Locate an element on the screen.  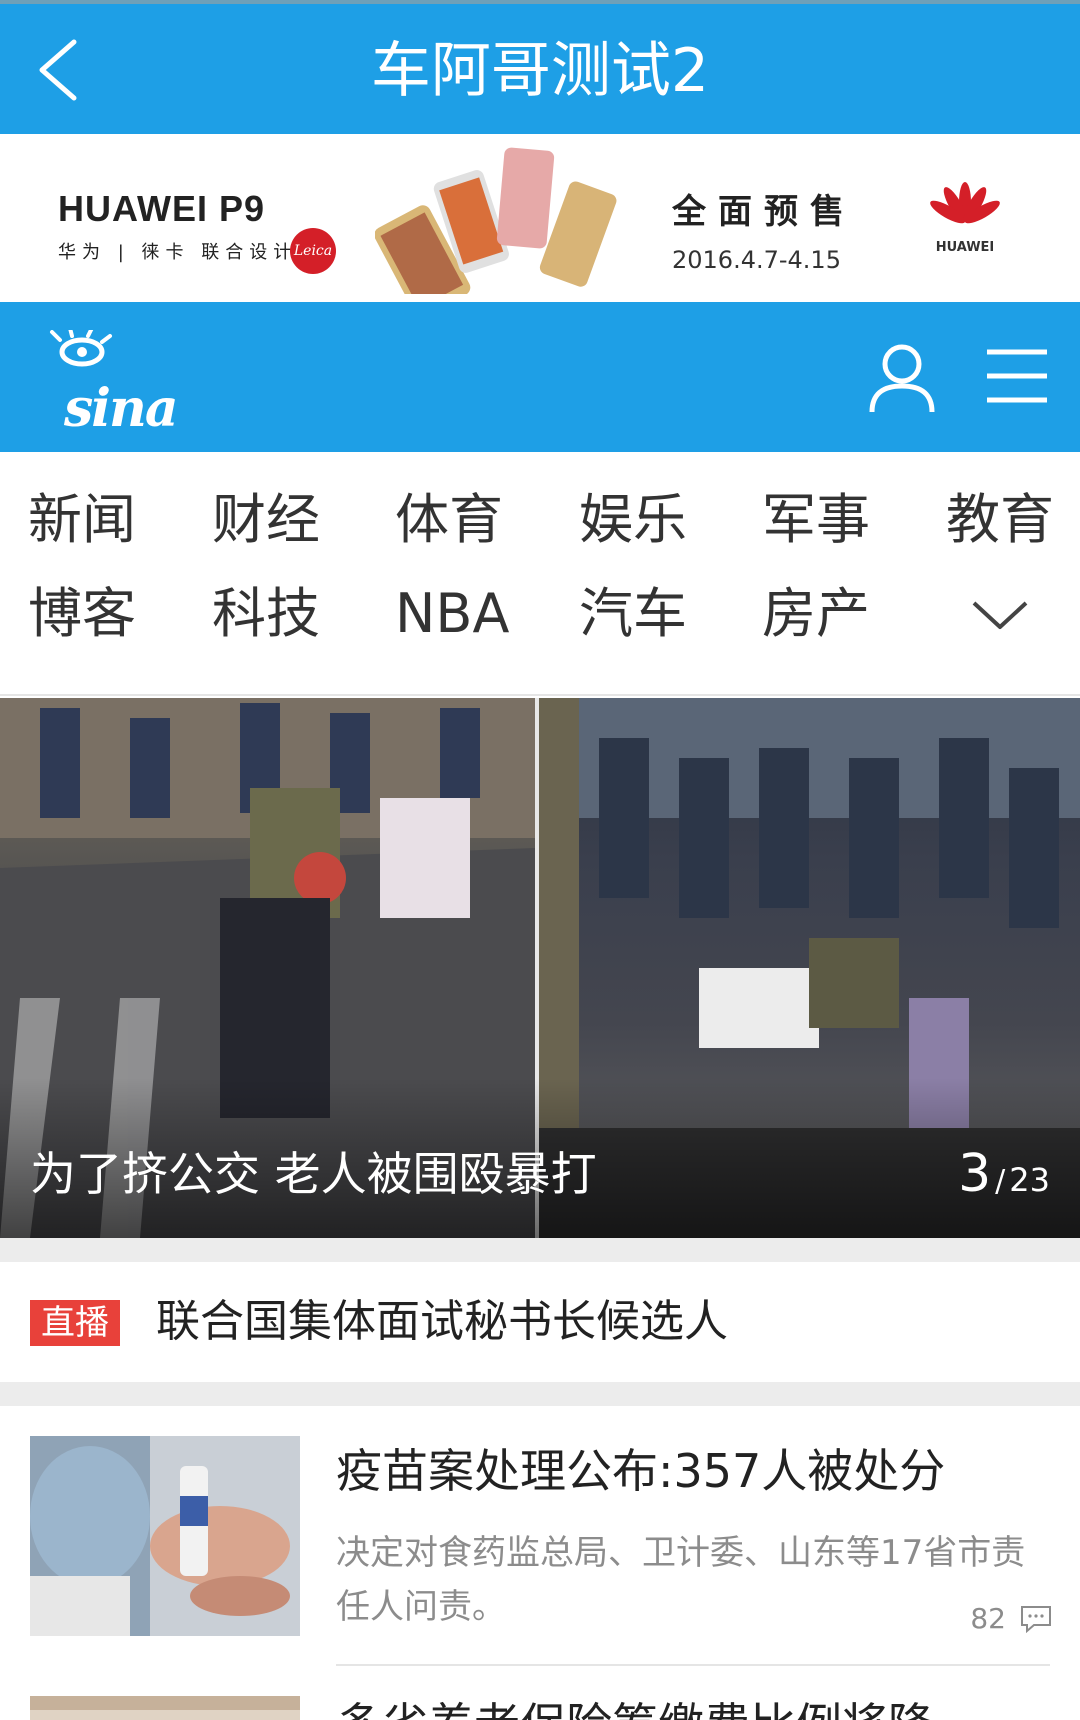
category-entertainment: 娱乐 is located at coordinates (633, 520).